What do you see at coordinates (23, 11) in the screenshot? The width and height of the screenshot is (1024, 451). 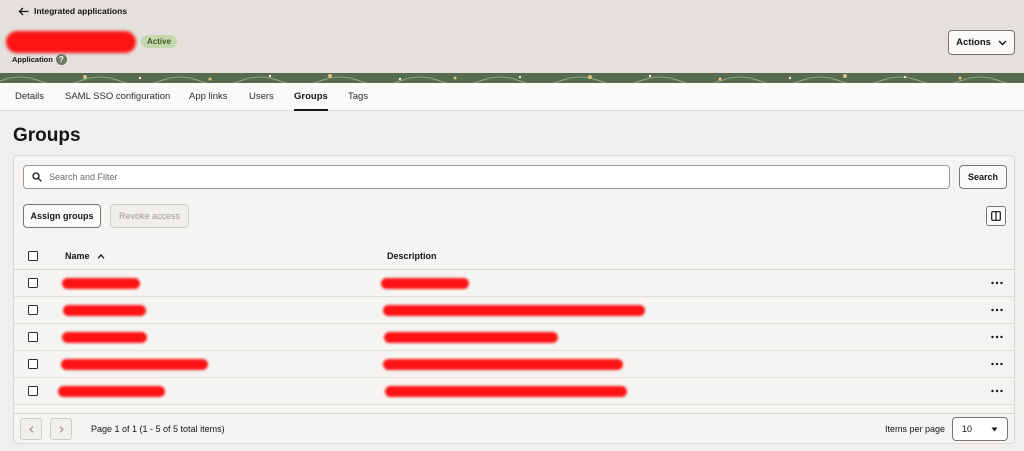 I see `arrow-left-icon` at bounding box center [23, 11].